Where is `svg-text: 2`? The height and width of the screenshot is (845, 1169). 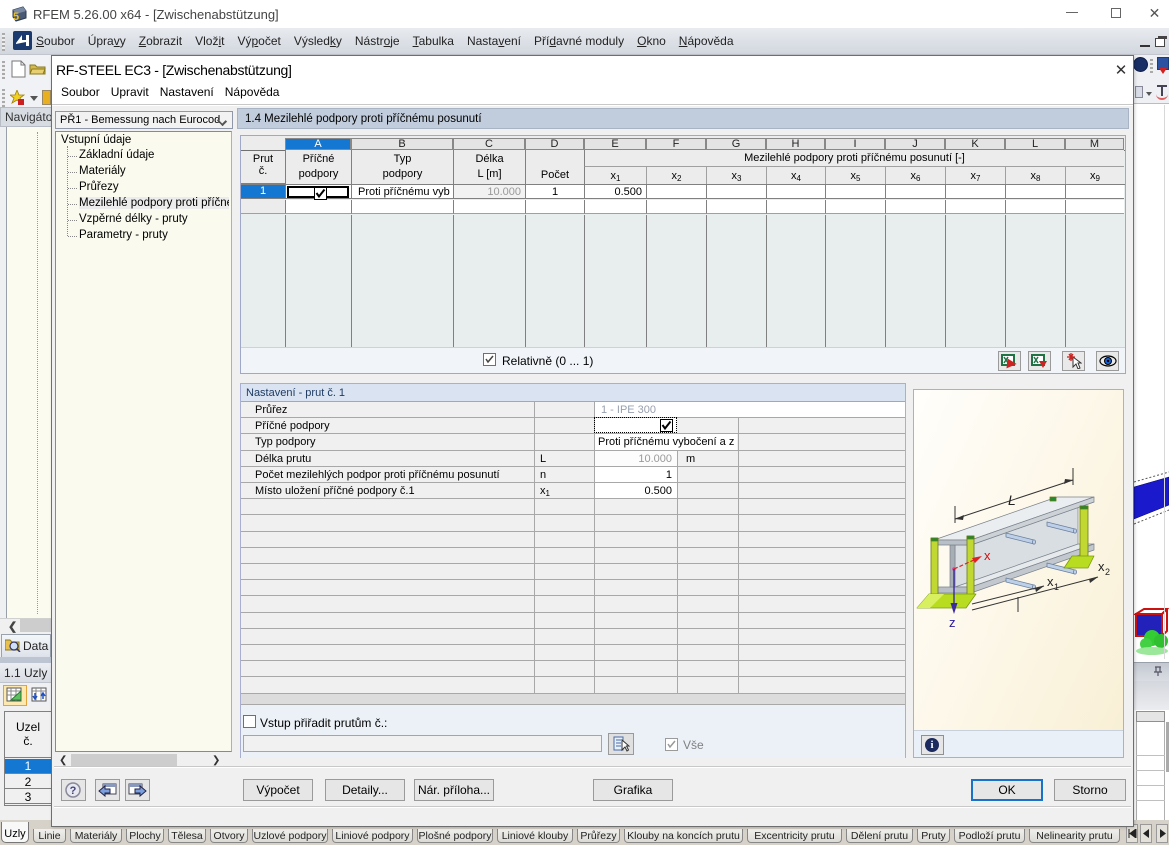
svg-text: 2 is located at coordinates (1107, 572).